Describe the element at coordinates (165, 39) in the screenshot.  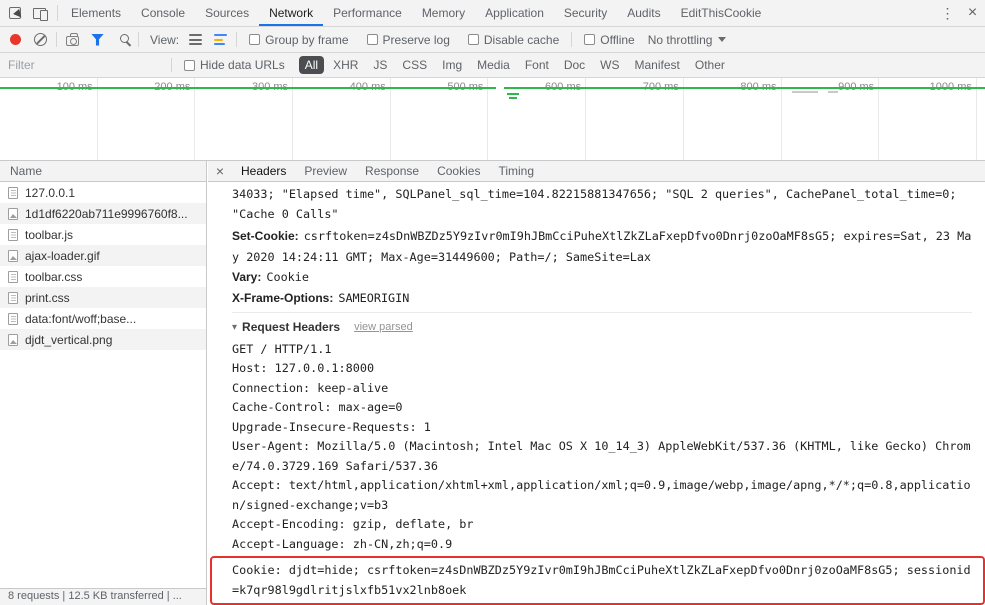
I see `view-label: View:` at that location.